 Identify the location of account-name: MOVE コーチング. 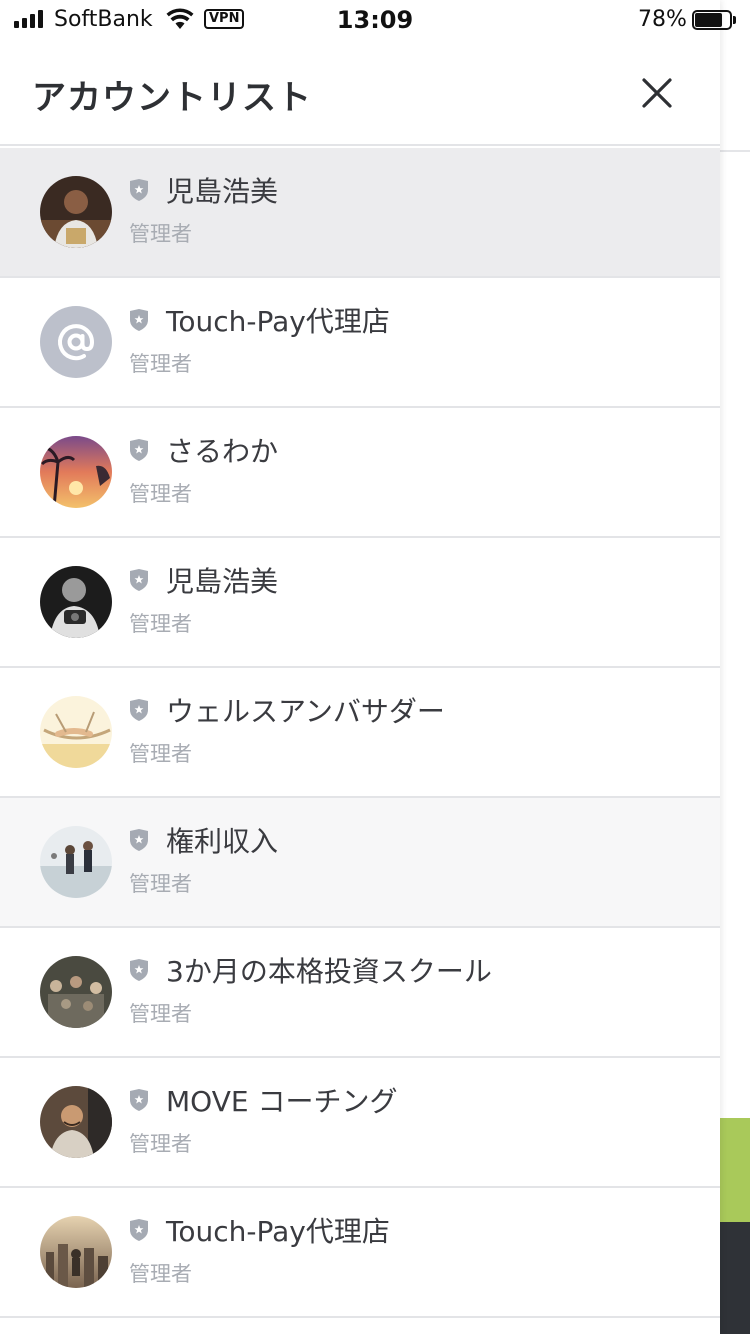
(282, 1101).